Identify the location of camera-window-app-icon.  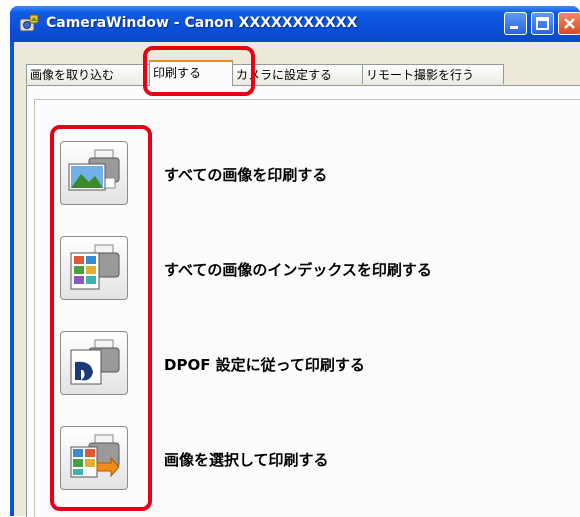
(29, 23).